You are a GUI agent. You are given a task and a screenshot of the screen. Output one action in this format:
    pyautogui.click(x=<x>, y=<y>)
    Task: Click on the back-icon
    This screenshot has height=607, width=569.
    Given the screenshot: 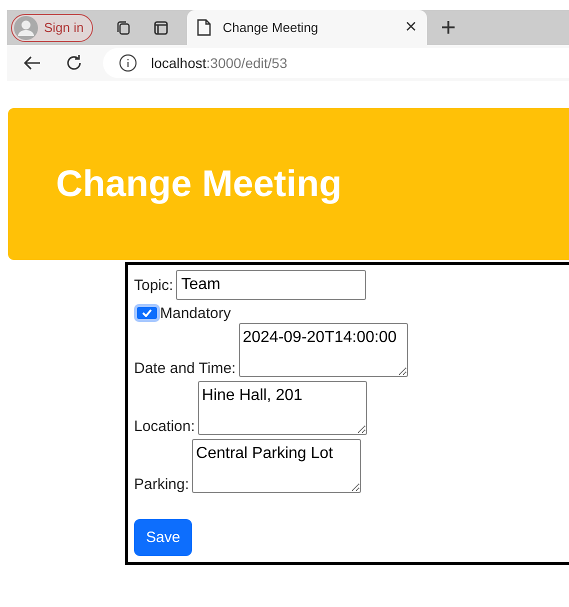 What is the action you would take?
    pyautogui.click(x=32, y=63)
    